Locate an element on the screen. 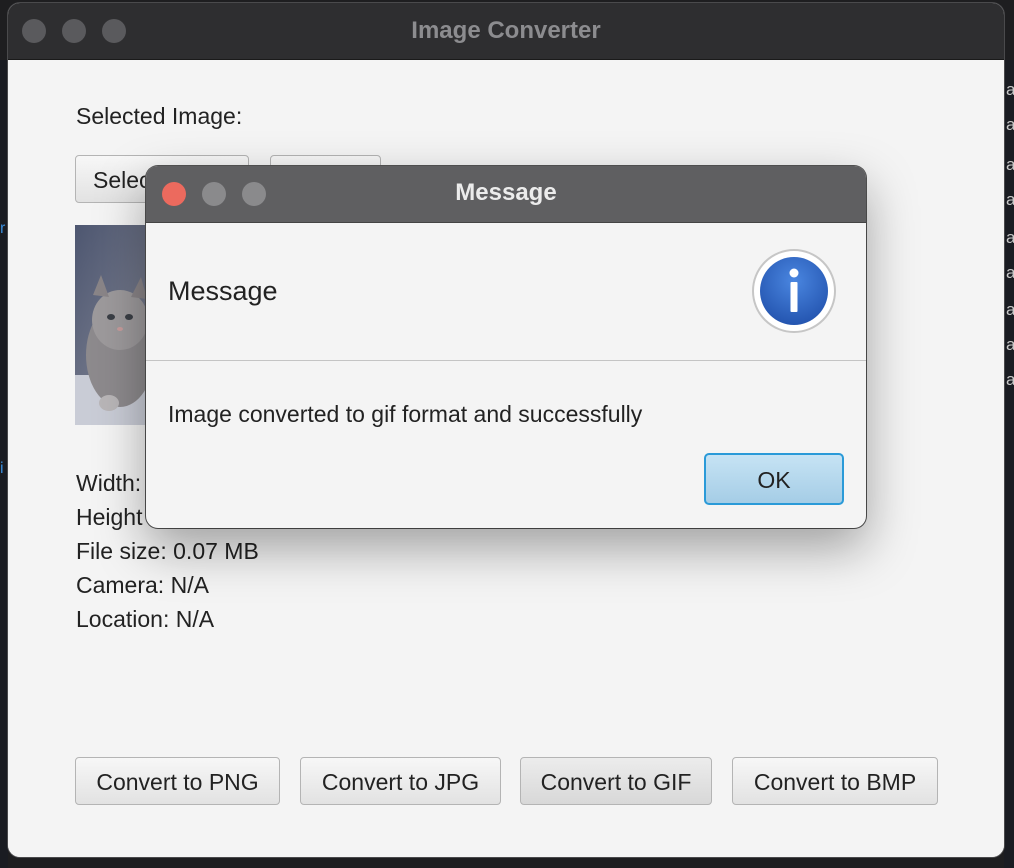 The width and height of the screenshot is (1014, 868). dialog-header-text: Message is located at coordinates (223, 291).